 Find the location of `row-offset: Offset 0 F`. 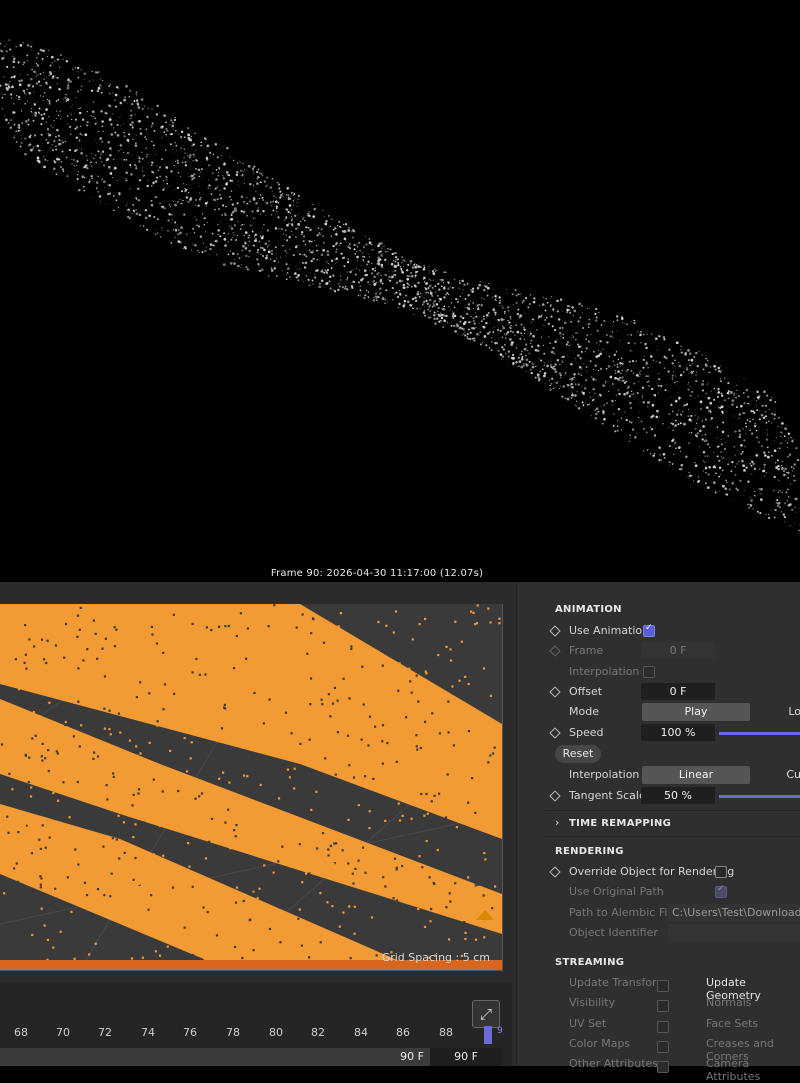

row-offset: Offset 0 F is located at coordinates (658, 692).